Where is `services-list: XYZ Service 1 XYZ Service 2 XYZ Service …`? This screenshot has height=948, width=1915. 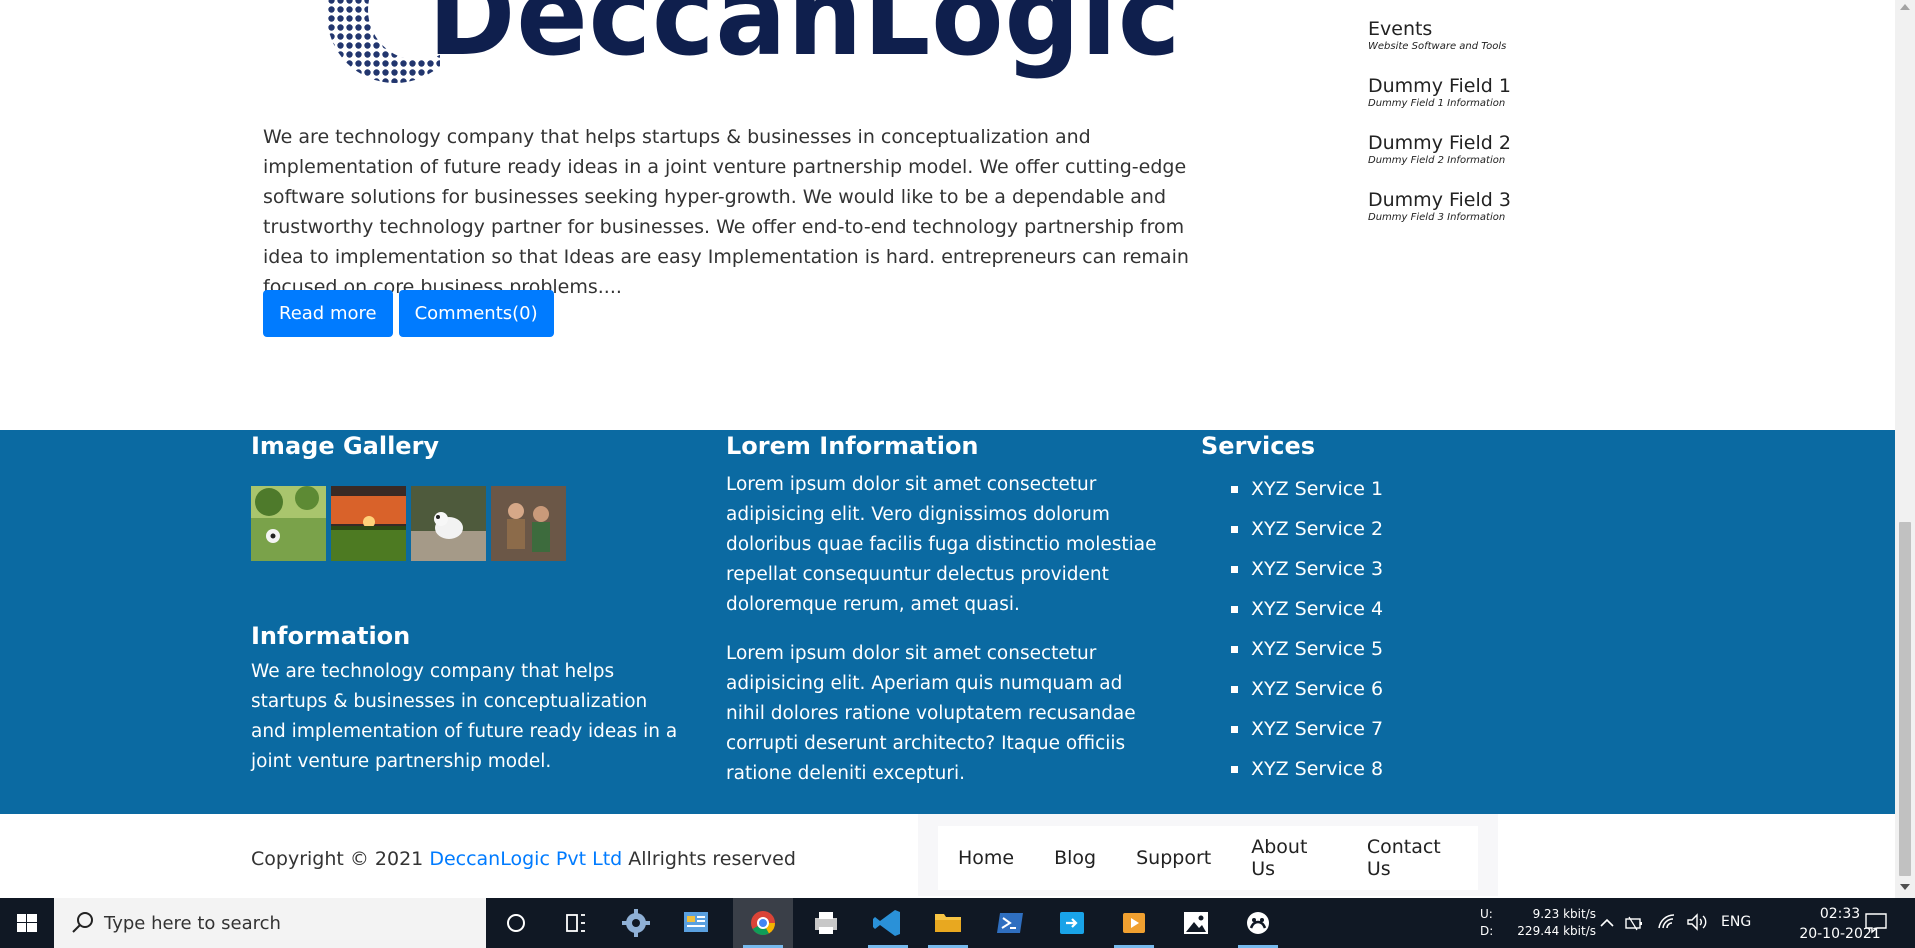 services-list: XYZ Service 1 XYZ Service 2 XYZ Service … is located at coordinates (1401, 629).